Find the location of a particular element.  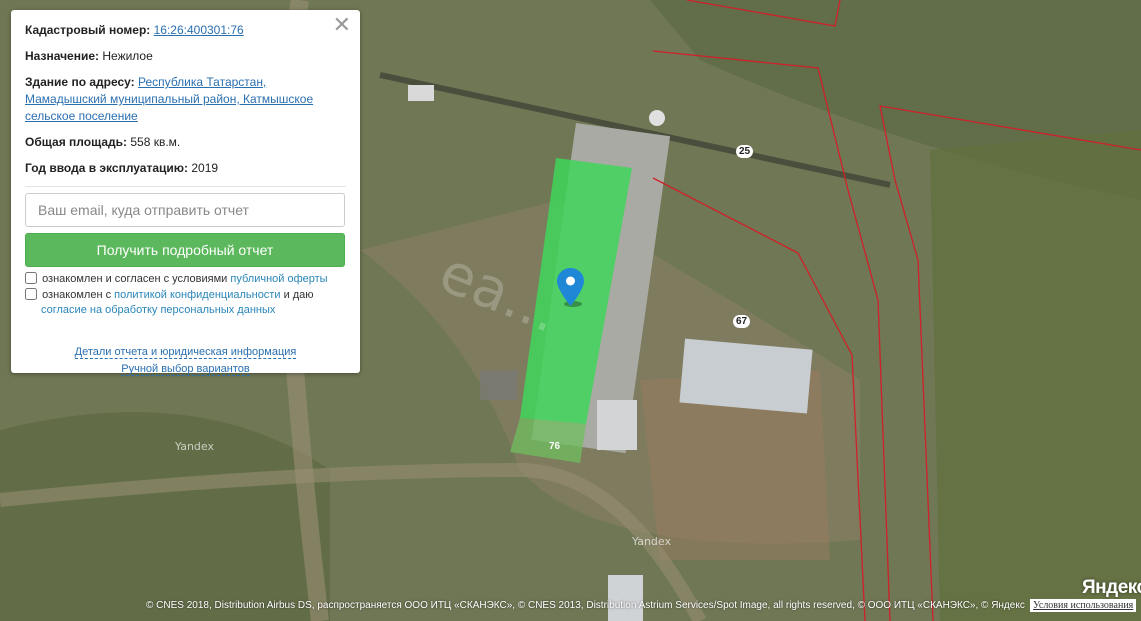

purpose-row: Назначение: Нежилое is located at coordinates (185, 56).